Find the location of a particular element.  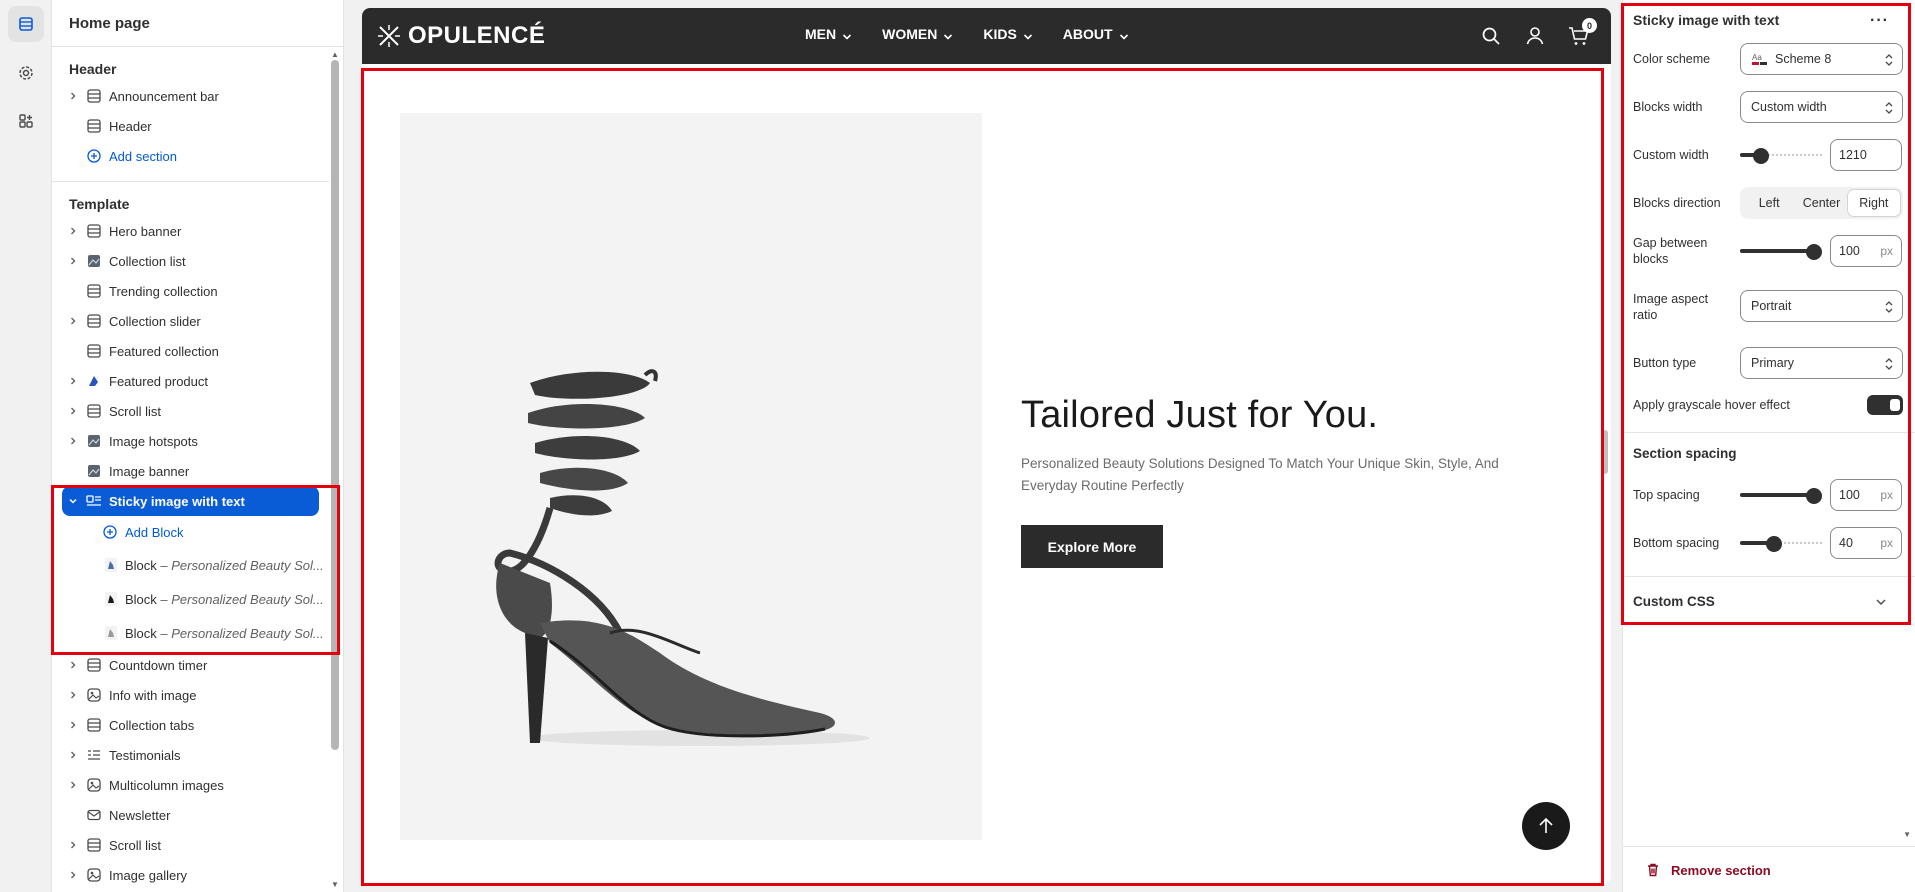

preview-scrollbar is located at coordinates (1605, 452).